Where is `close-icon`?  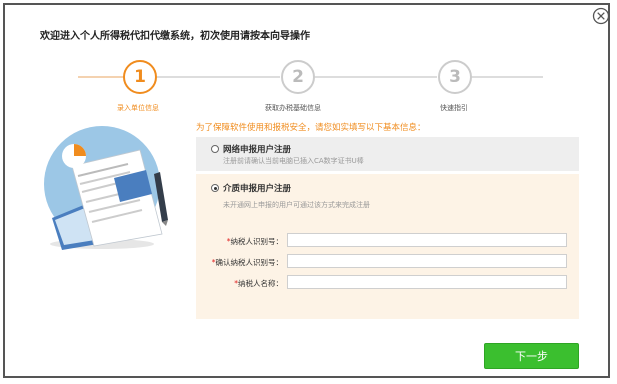 close-icon is located at coordinates (601, 16).